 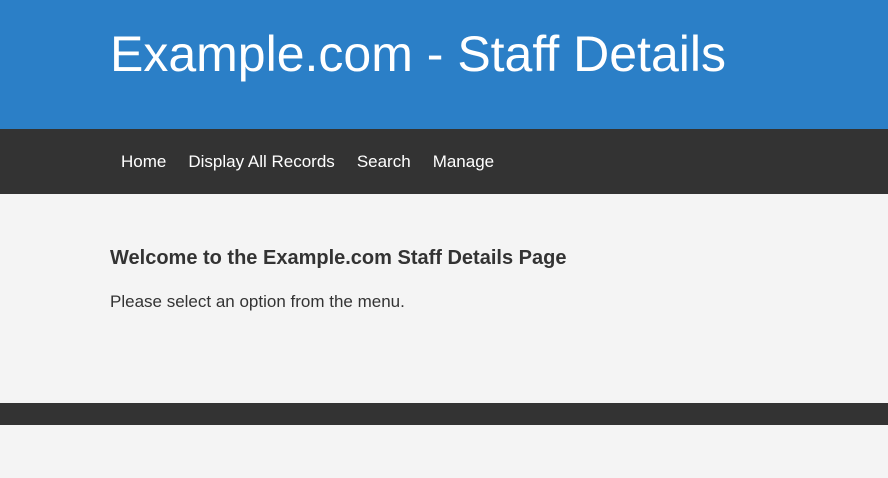 I want to click on footer-bar, so click(x=444, y=414).